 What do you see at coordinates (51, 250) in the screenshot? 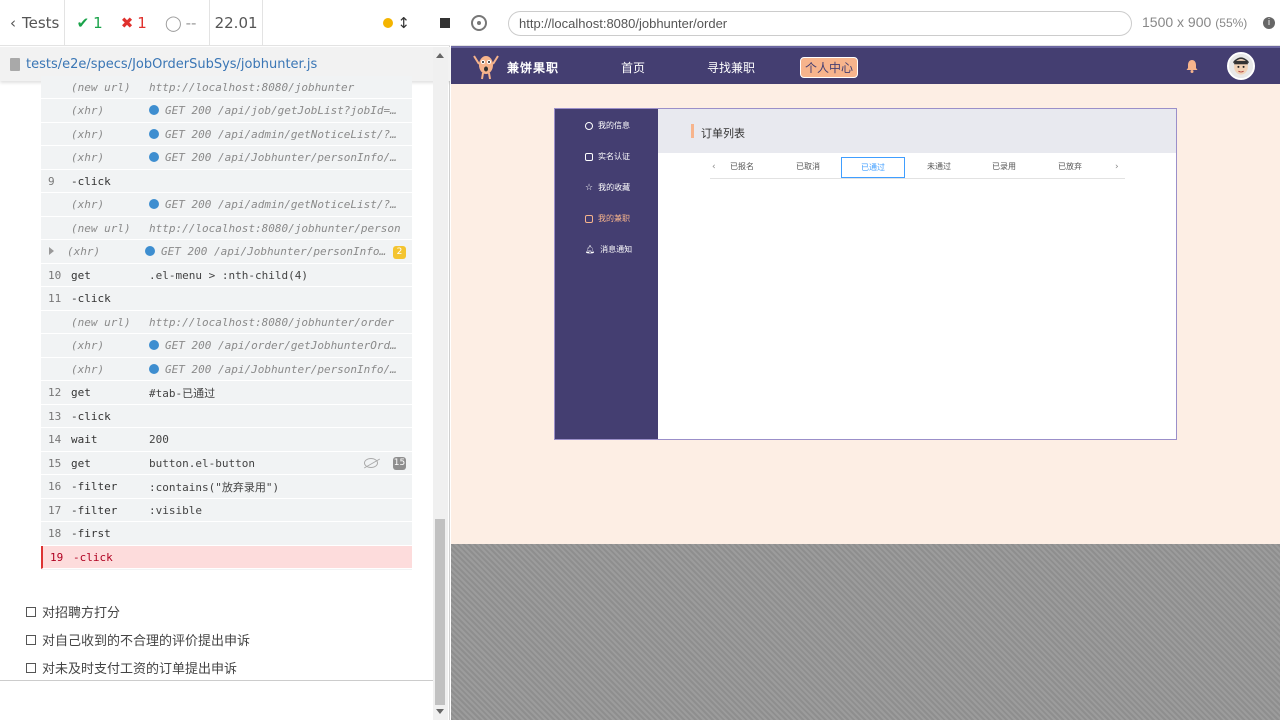
I see `expand-caret-icon` at bounding box center [51, 250].